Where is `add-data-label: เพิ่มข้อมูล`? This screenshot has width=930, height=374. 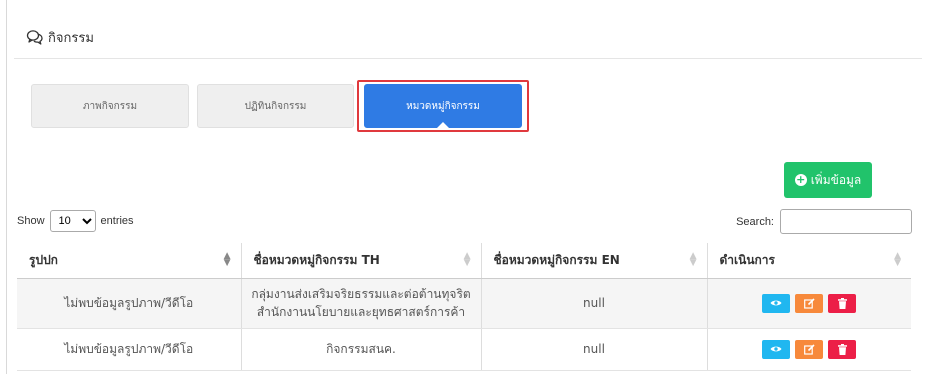 add-data-label: เพิ่มข้อมูล is located at coordinates (836, 179).